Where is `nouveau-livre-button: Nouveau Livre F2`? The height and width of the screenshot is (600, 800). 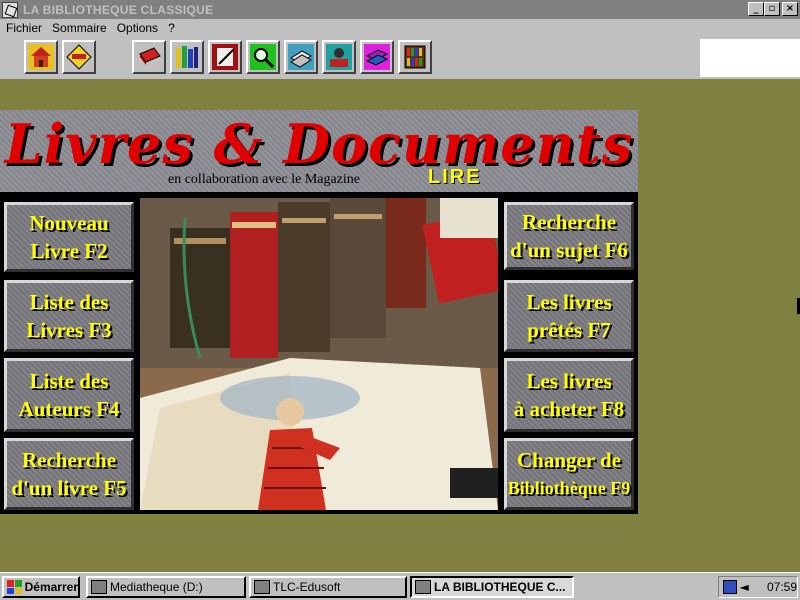
nouveau-livre-button: Nouveau Livre F2 is located at coordinates (69, 237).